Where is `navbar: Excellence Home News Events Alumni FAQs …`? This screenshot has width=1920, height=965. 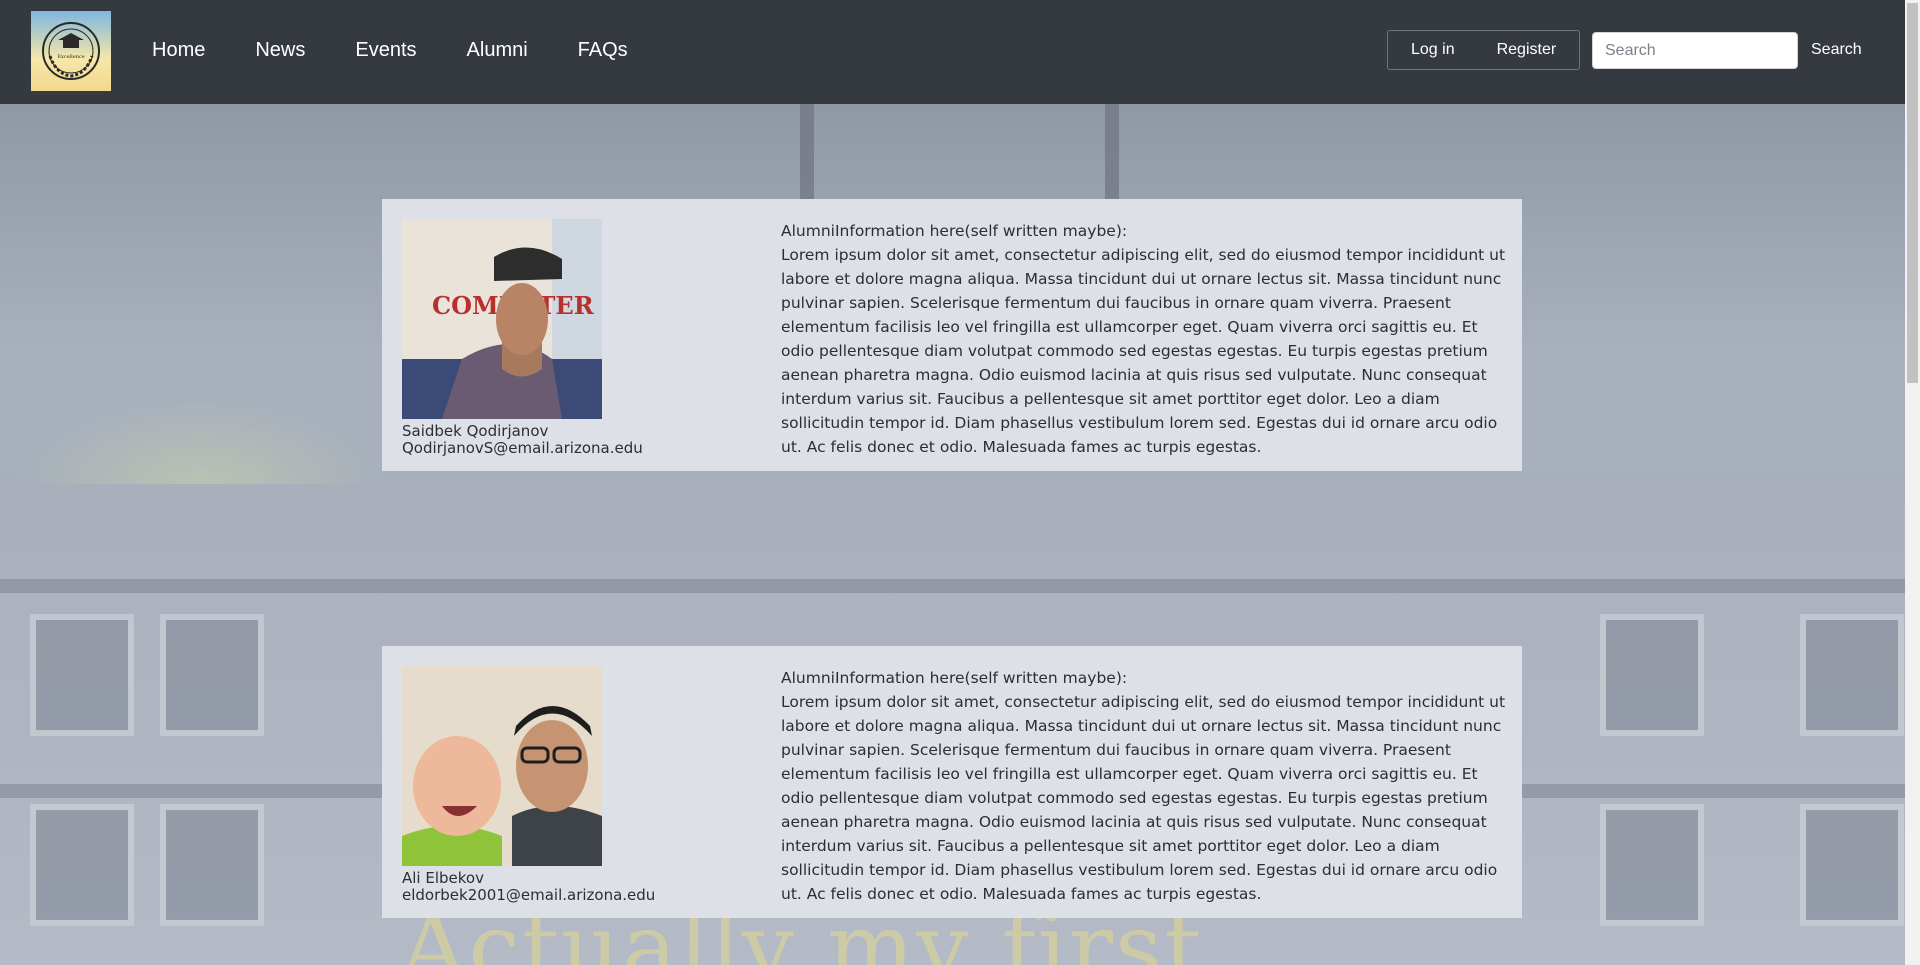 navbar: Excellence Home News Events Alumni FAQs … is located at coordinates (952, 52).